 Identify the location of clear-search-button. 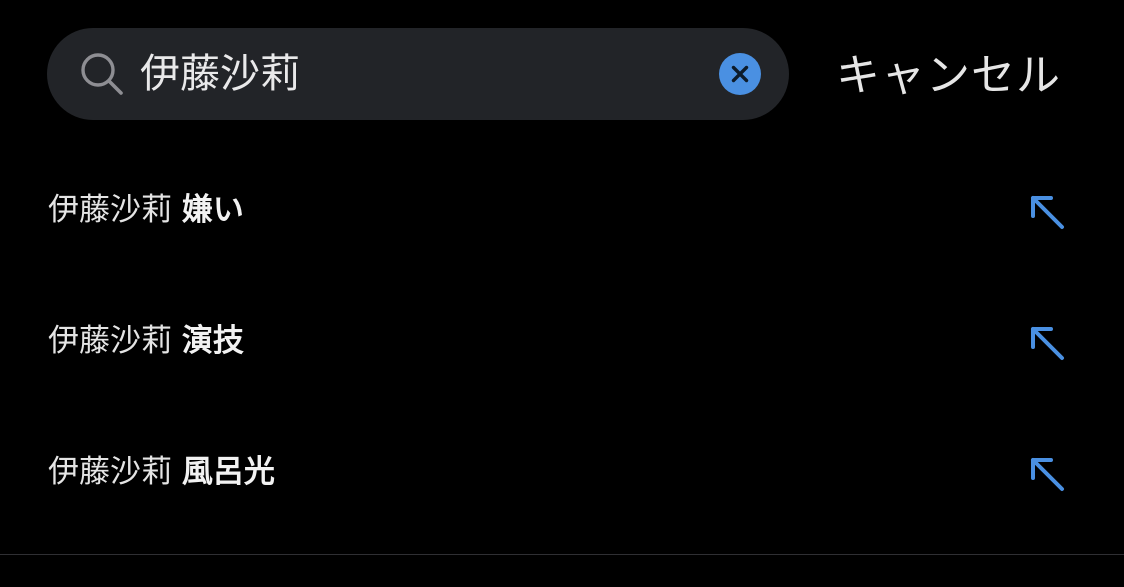
(740, 74).